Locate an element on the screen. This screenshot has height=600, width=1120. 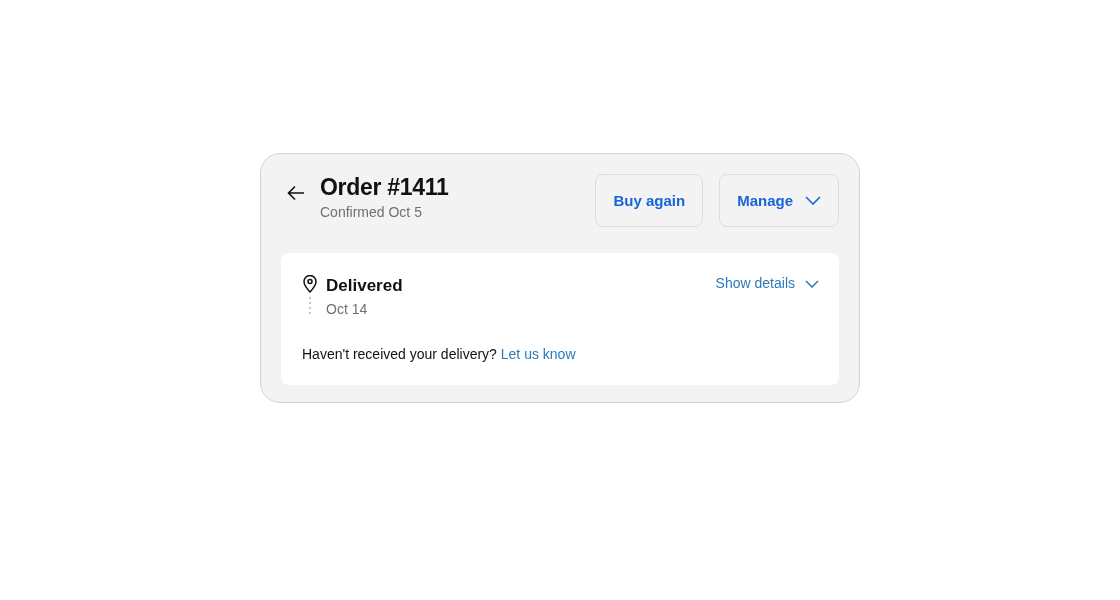
help-text: Haven't received your delivery? Let us know is located at coordinates (439, 354).